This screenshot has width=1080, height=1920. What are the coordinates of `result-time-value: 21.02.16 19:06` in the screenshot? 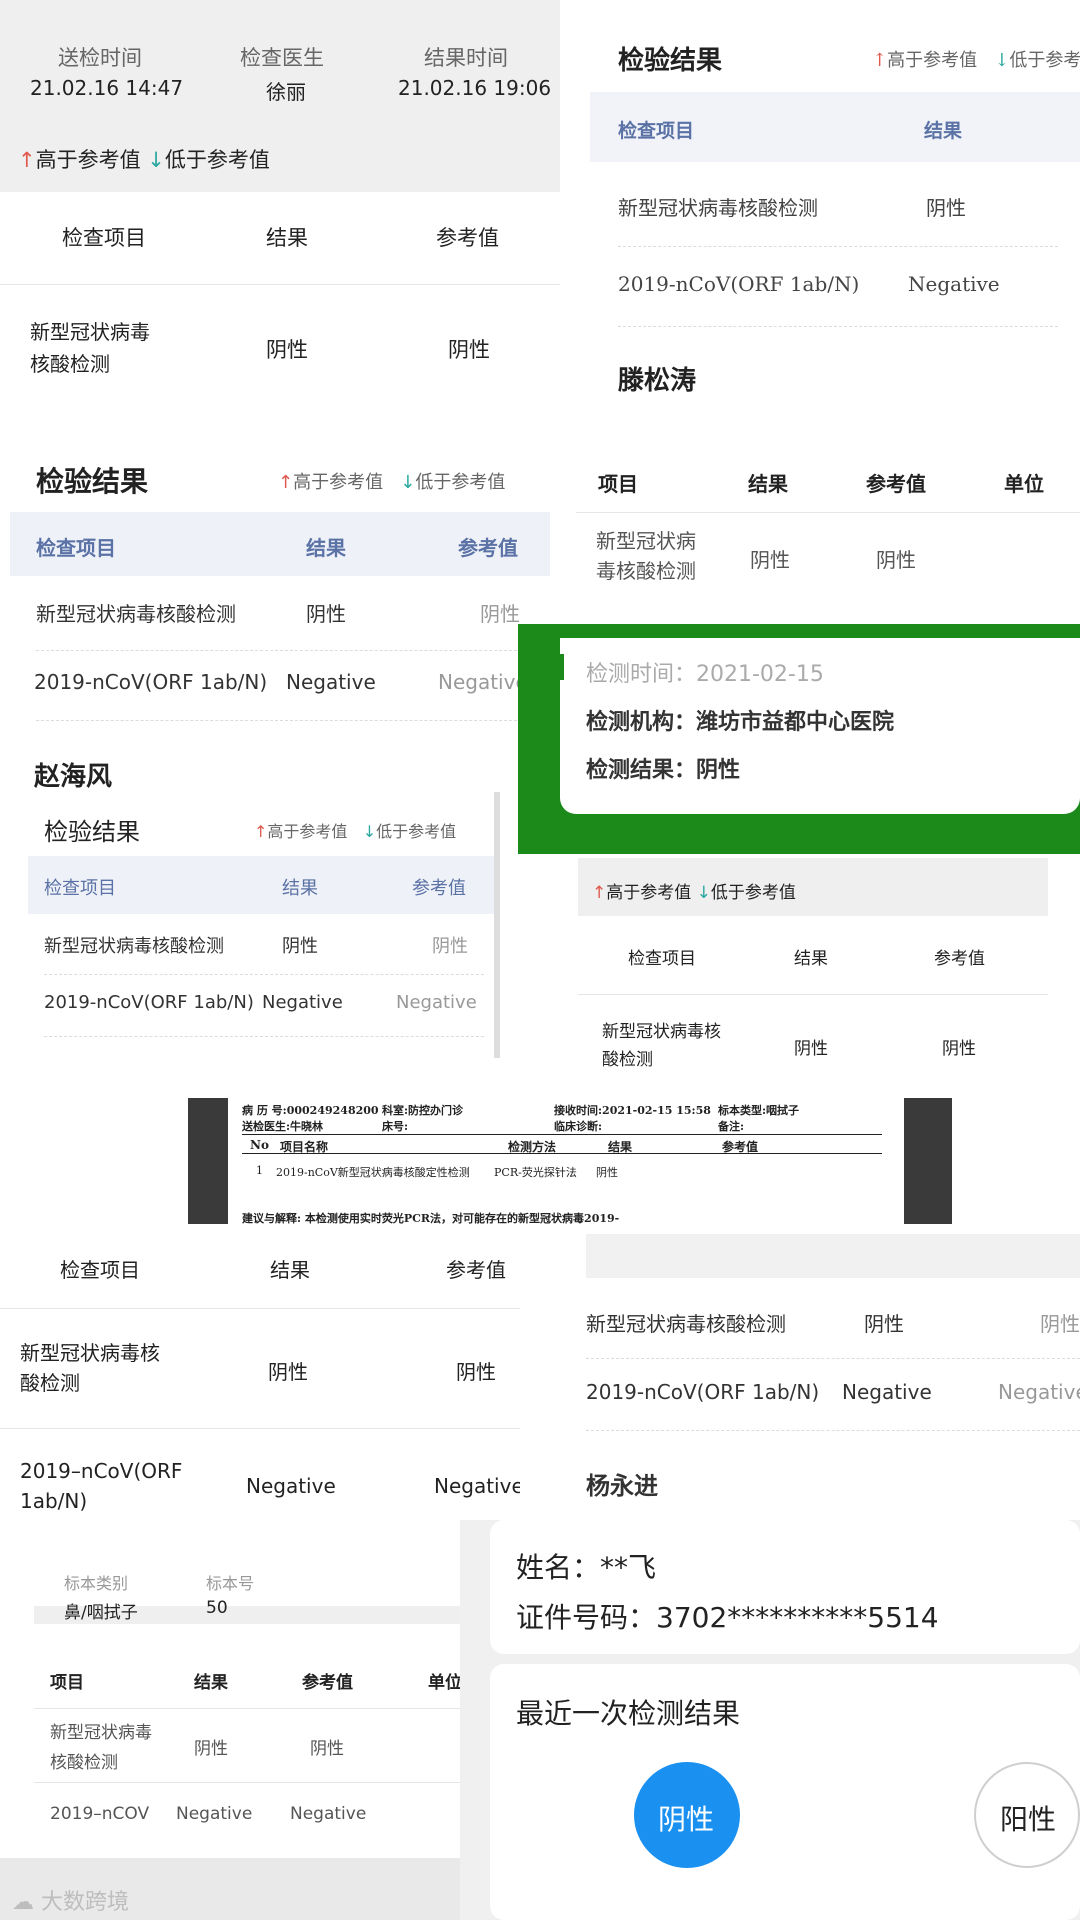 It's located at (475, 88).